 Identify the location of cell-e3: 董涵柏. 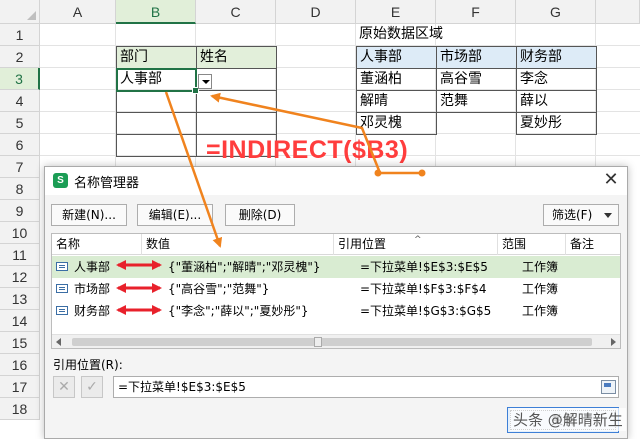
(396, 79).